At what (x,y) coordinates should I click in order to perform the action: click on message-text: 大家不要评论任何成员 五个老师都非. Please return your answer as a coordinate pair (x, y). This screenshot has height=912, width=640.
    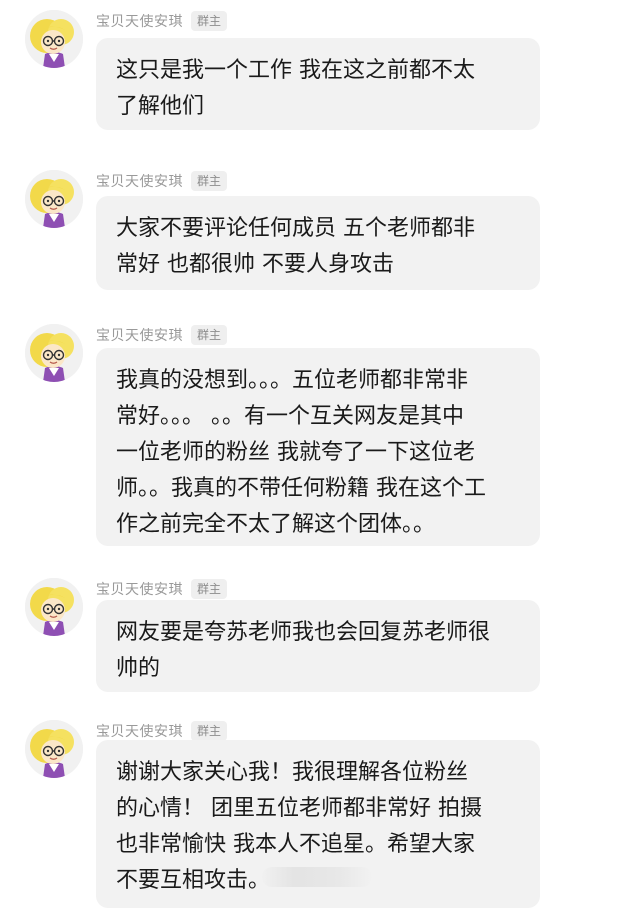
    Looking at the image, I should click on (295, 228).